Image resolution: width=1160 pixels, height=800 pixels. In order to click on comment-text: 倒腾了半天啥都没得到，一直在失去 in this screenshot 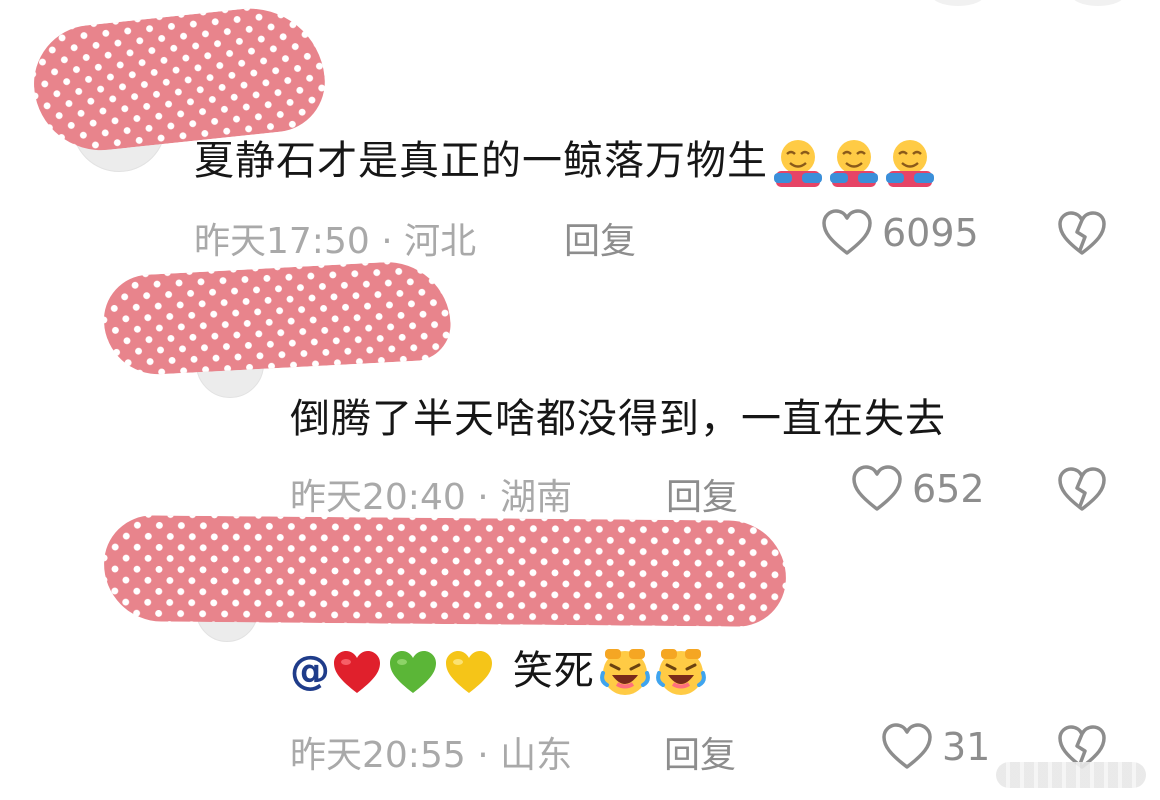, I will do `click(618, 415)`.